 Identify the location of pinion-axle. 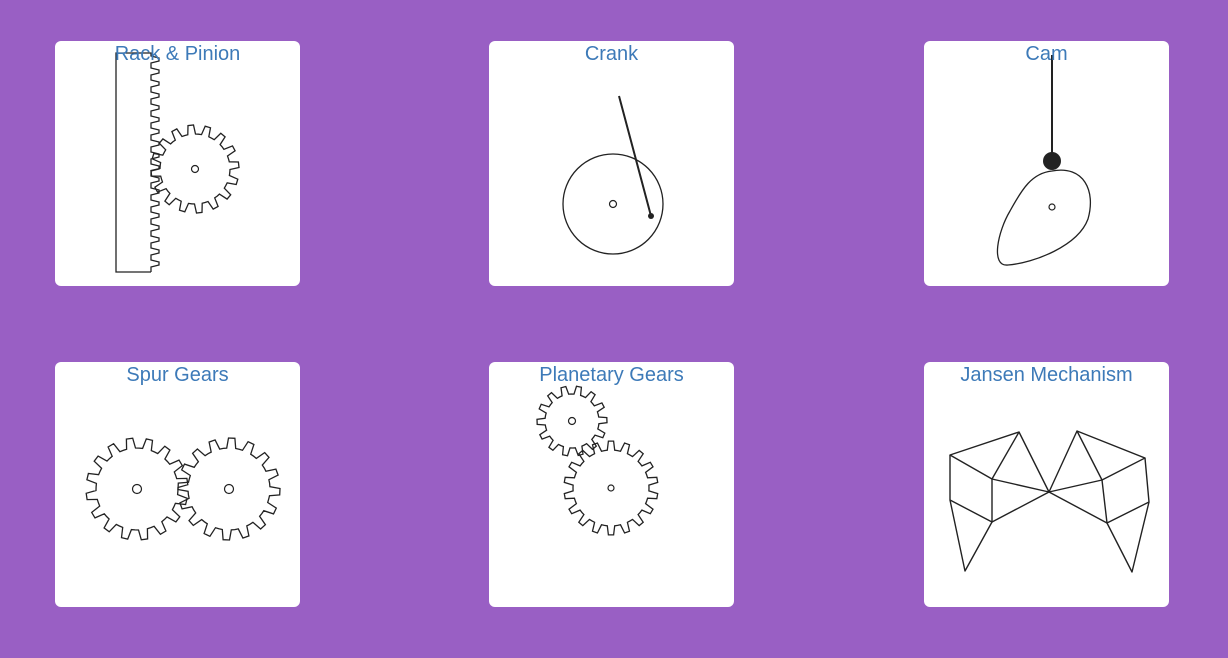
(195, 169).